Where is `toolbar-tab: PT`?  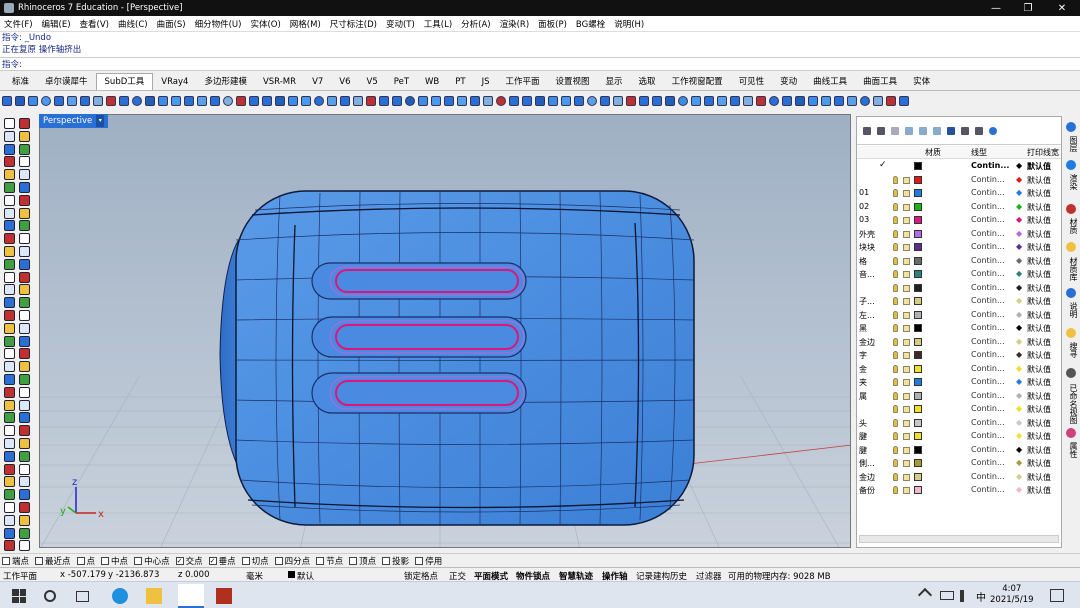
toolbar-tab: PT is located at coordinates (460, 82).